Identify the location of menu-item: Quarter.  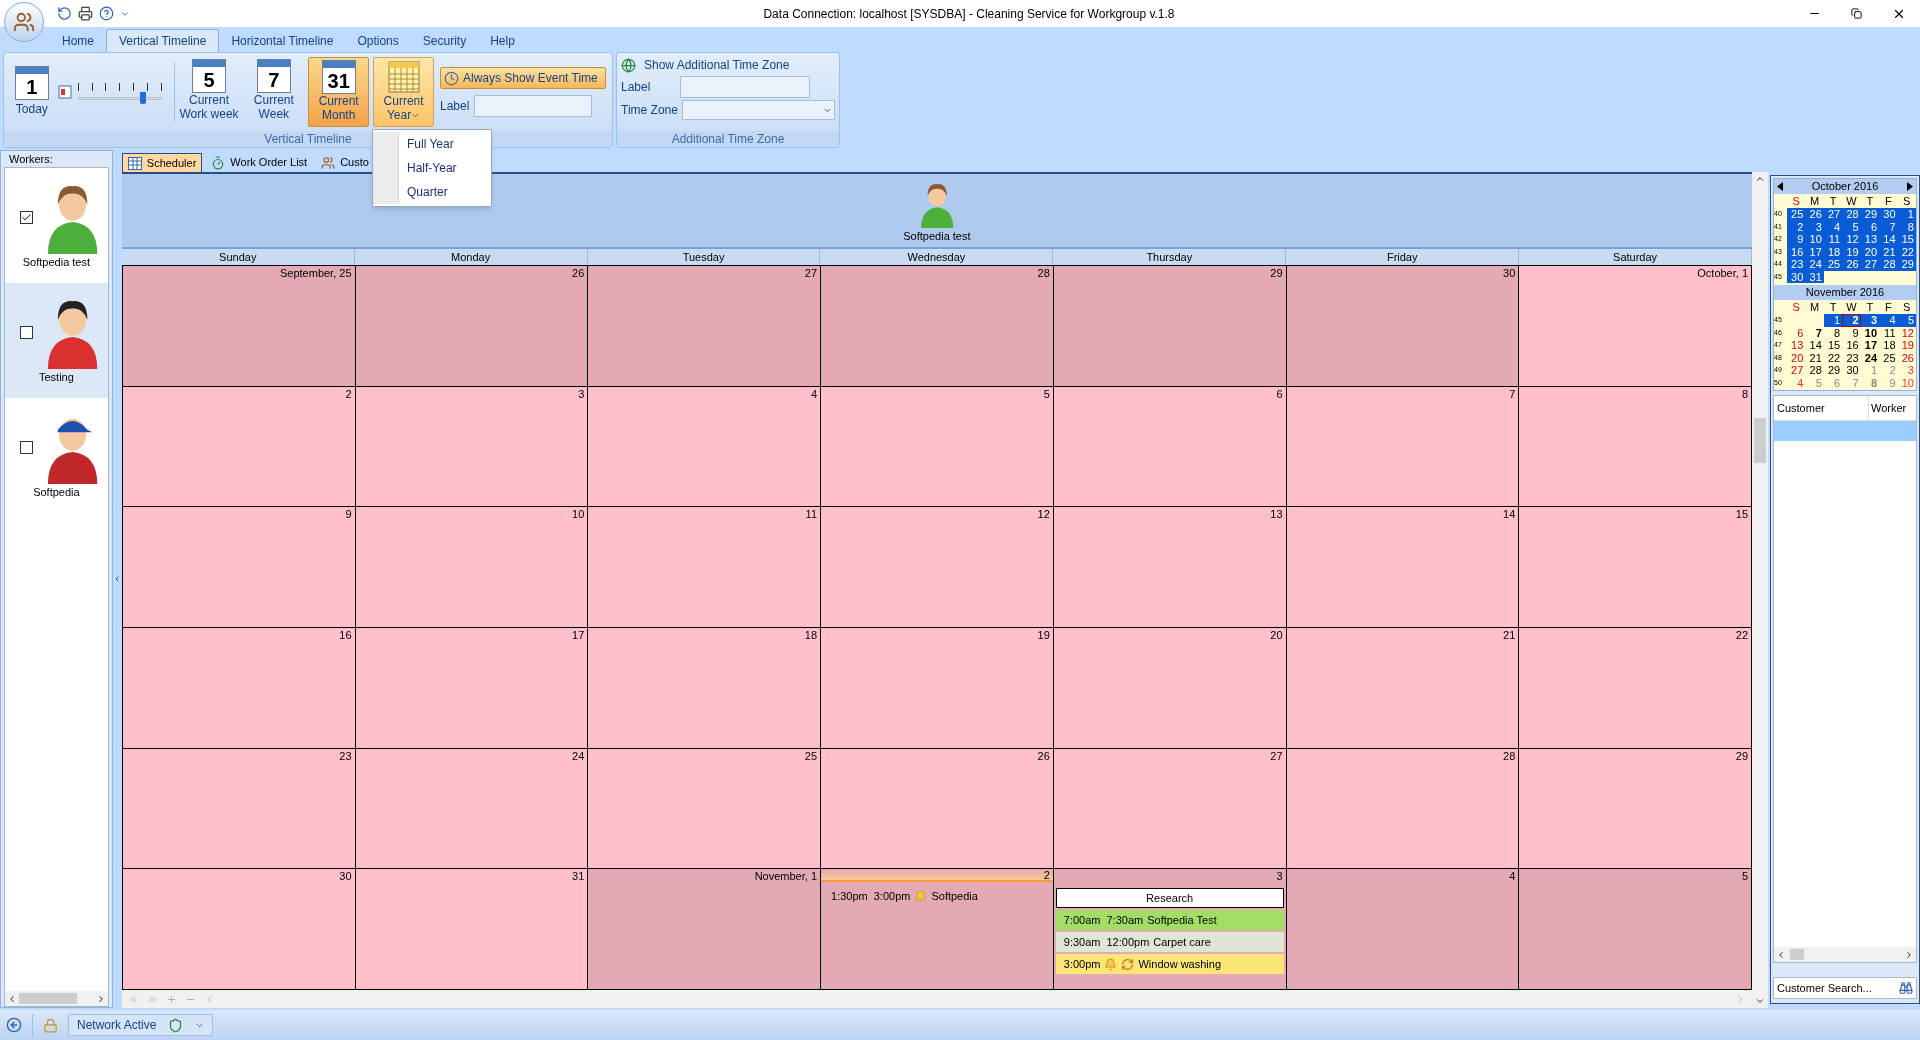
(445, 192).